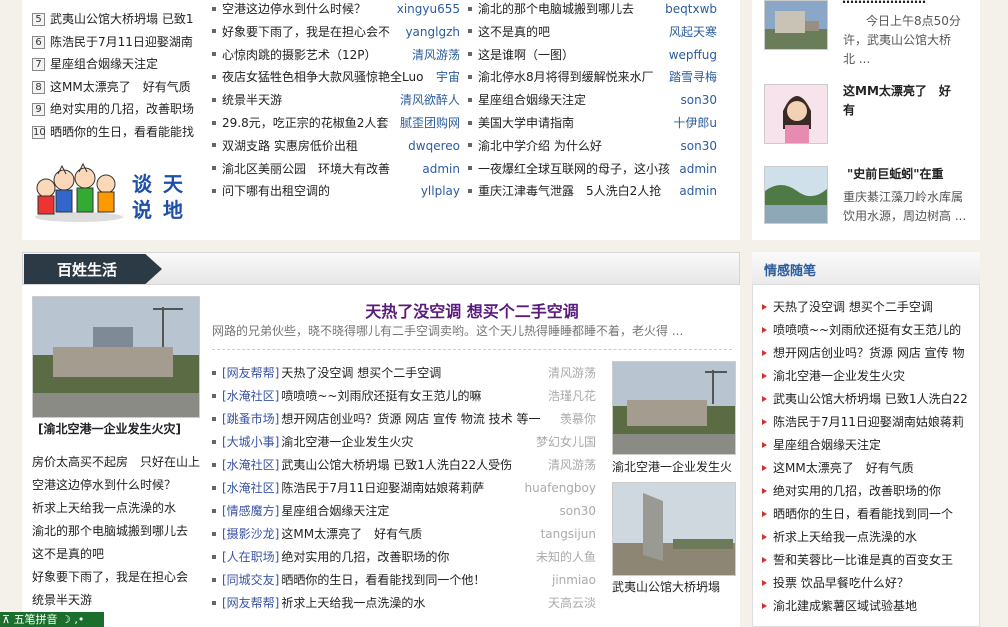 This screenshot has height=627, width=1008. I want to click on rank-item: 9 绝对实用的几招，改善职场, so click(117, 109).